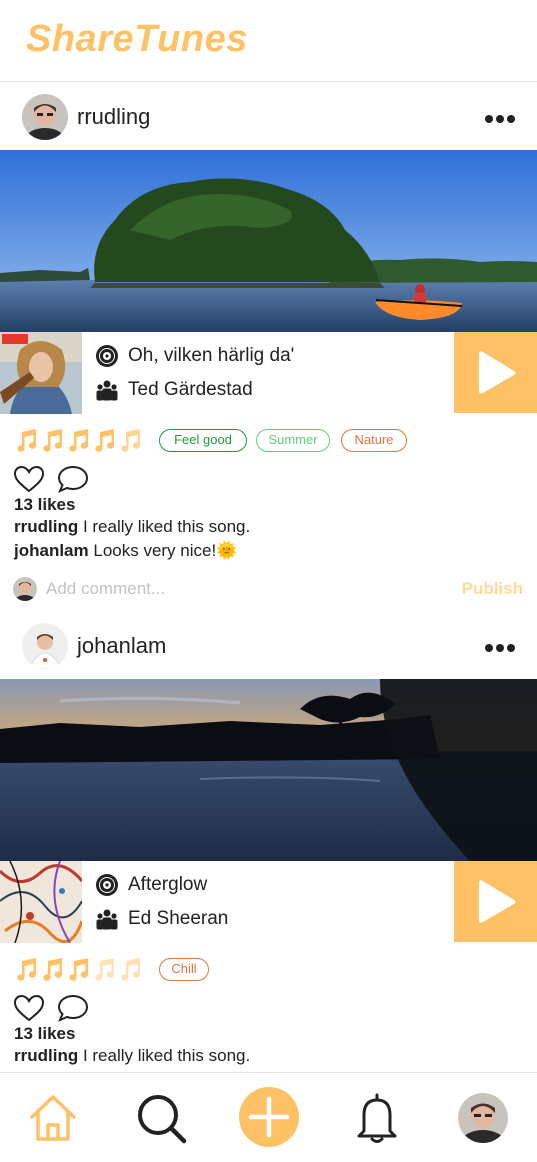 This screenshot has width=537, height=1162. Describe the element at coordinates (268, 902) in the screenshot. I see `song-bar: Afterglow Ed Sheeran` at that location.